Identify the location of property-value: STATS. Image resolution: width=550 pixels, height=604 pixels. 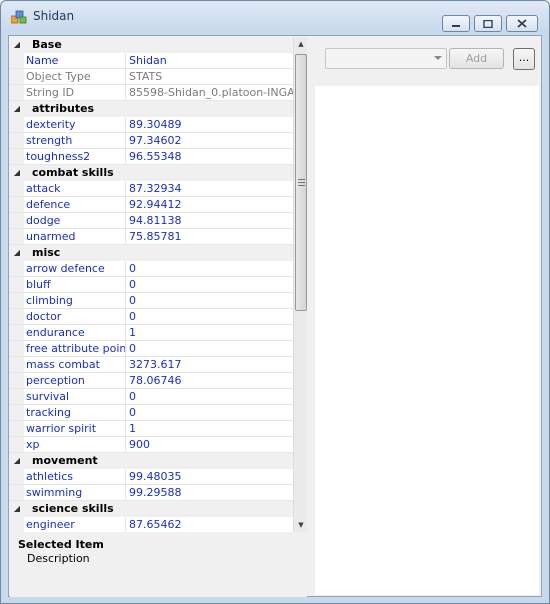
(209, 76).